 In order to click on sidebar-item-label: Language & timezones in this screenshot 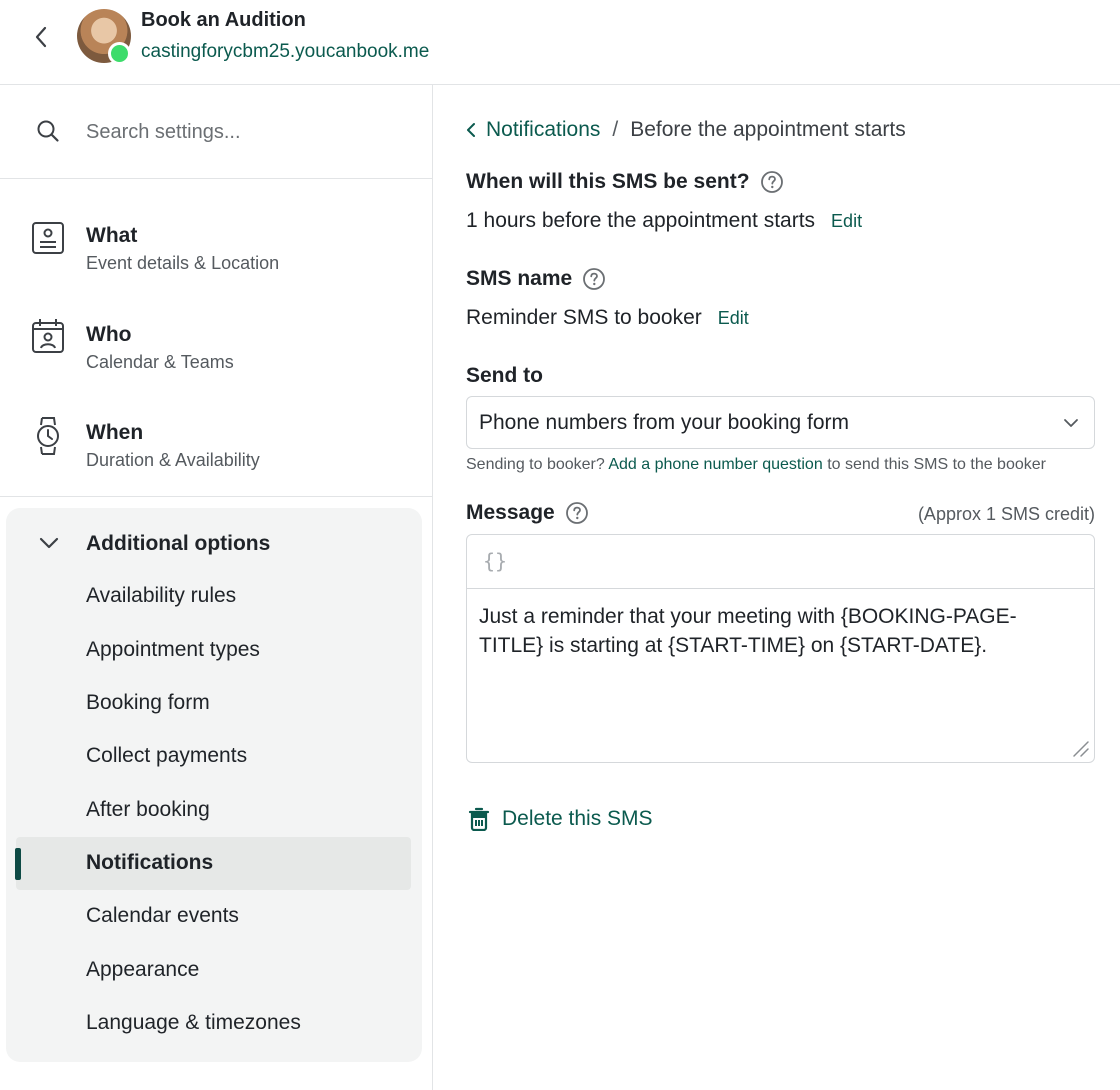, I will do `click(193, 1022)`.